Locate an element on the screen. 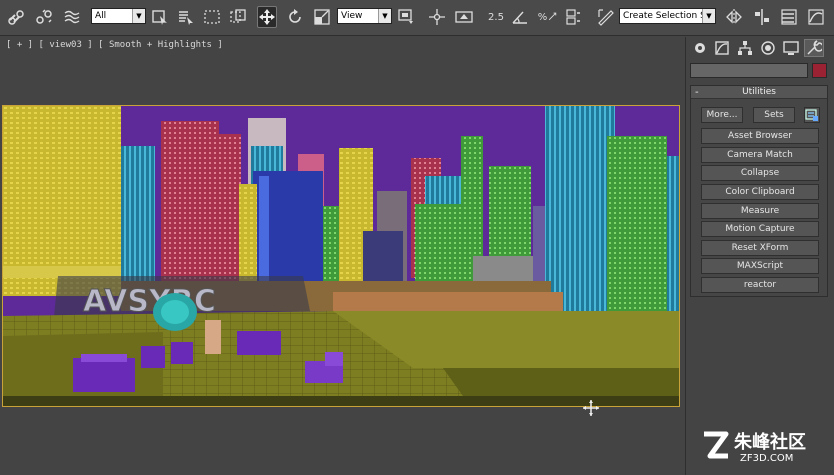  utility-collapse-button: Collapse is located at coordinates (760, 173).